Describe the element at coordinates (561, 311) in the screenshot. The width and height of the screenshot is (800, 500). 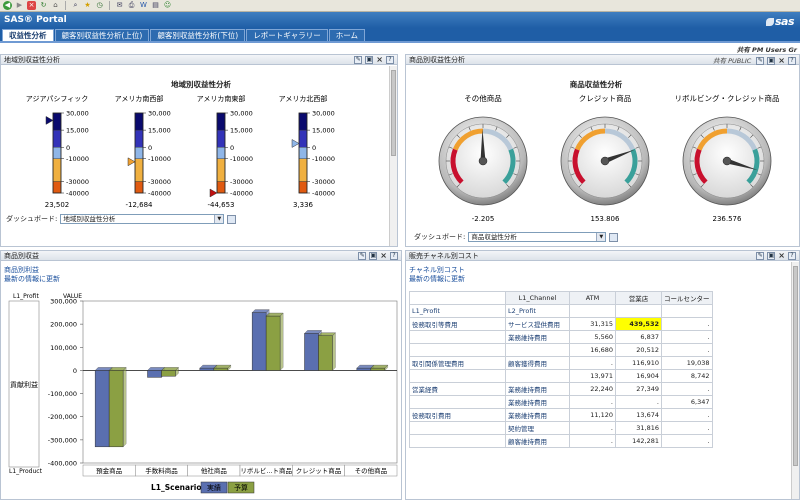
I see `table-header-row: L1_Profit L2_Profit` at that location.